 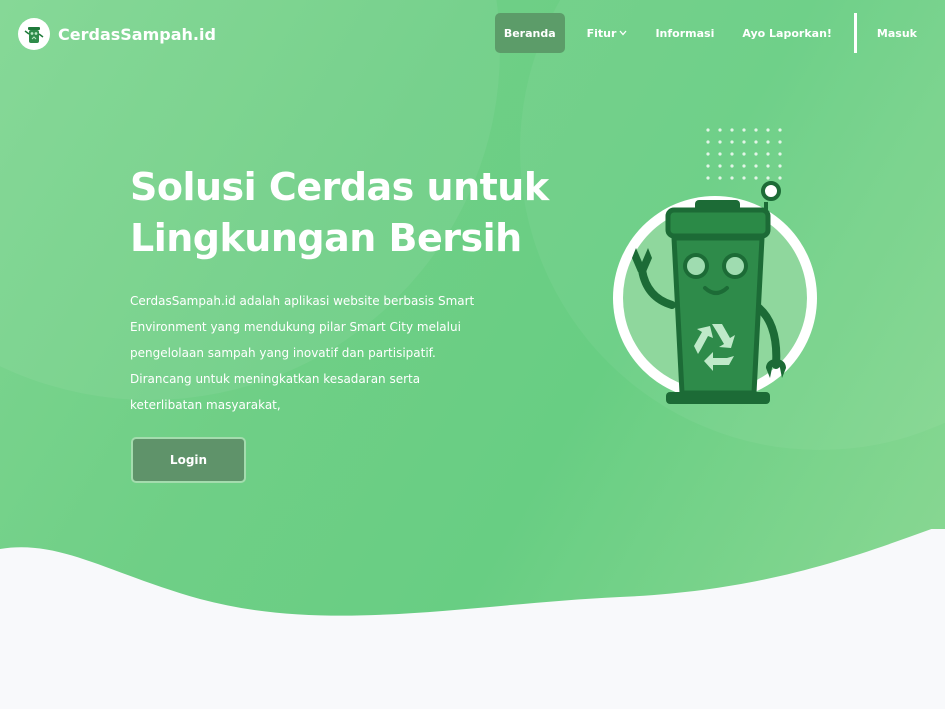 What do you see at coordinates (340, 213) in the screenshot?
I see `hero-title: Solusi Cerdas untuk Lingkungan Bersih` at bounding box center [340, 213].